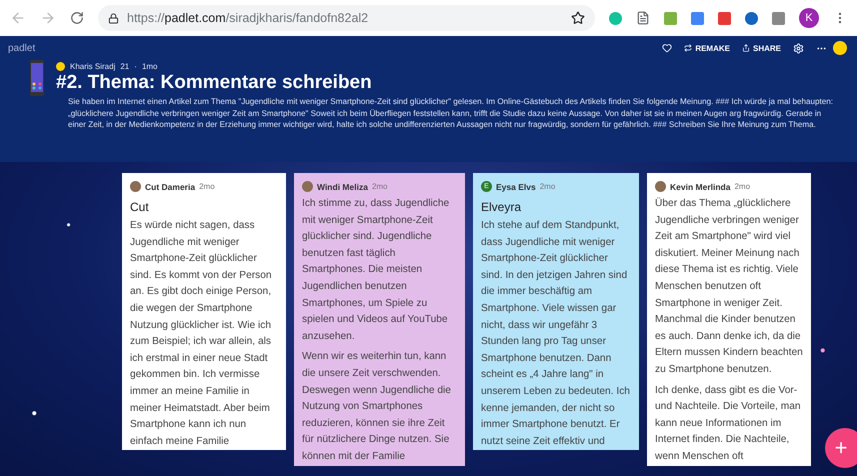 This screenshot has height=476, width=857. What do you see at coordinates (201, 334) in the screenshot?
I see `post-text: Es würde nicht sagen, dass Jugendliche mit weniger Smartphone-Zeit glücklicher sind. Es kommt von der Person an. Es gibt doch einige Person, die wegen der Smartphone Nutzung glücklicher ist. Wie ich zum Beispiel; ich war allein, als ich erstmal in einer neue Stadt gekommen bin. Ich vermisse immer an meine Familie in meiner Heimatstadt. Aber beim Smartphone kann ich nun einfach meine Familie` at bounding box center [201, 334].